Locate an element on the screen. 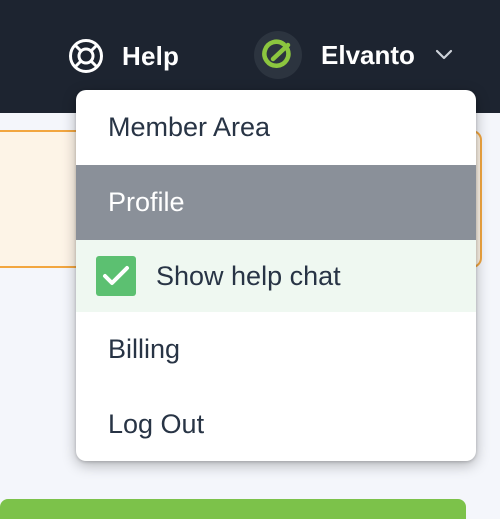 The height and width of the screenshot is (519, 500). menu-item-show-help-chat: Show help chat is located at coordinates (276, 276).